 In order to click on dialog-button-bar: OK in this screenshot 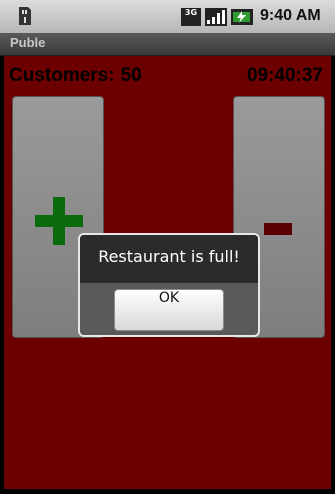, I will do `click(169, 309)`.